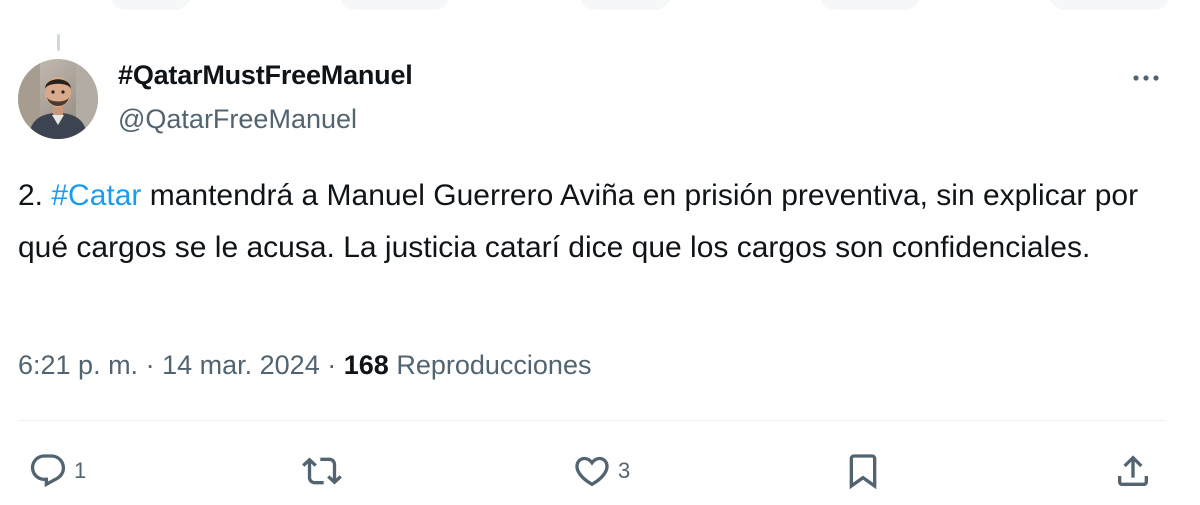 The height and width of the screenshot is (505, 1200). I want to click on hashtag-link: #Catar, so click(96, 195).